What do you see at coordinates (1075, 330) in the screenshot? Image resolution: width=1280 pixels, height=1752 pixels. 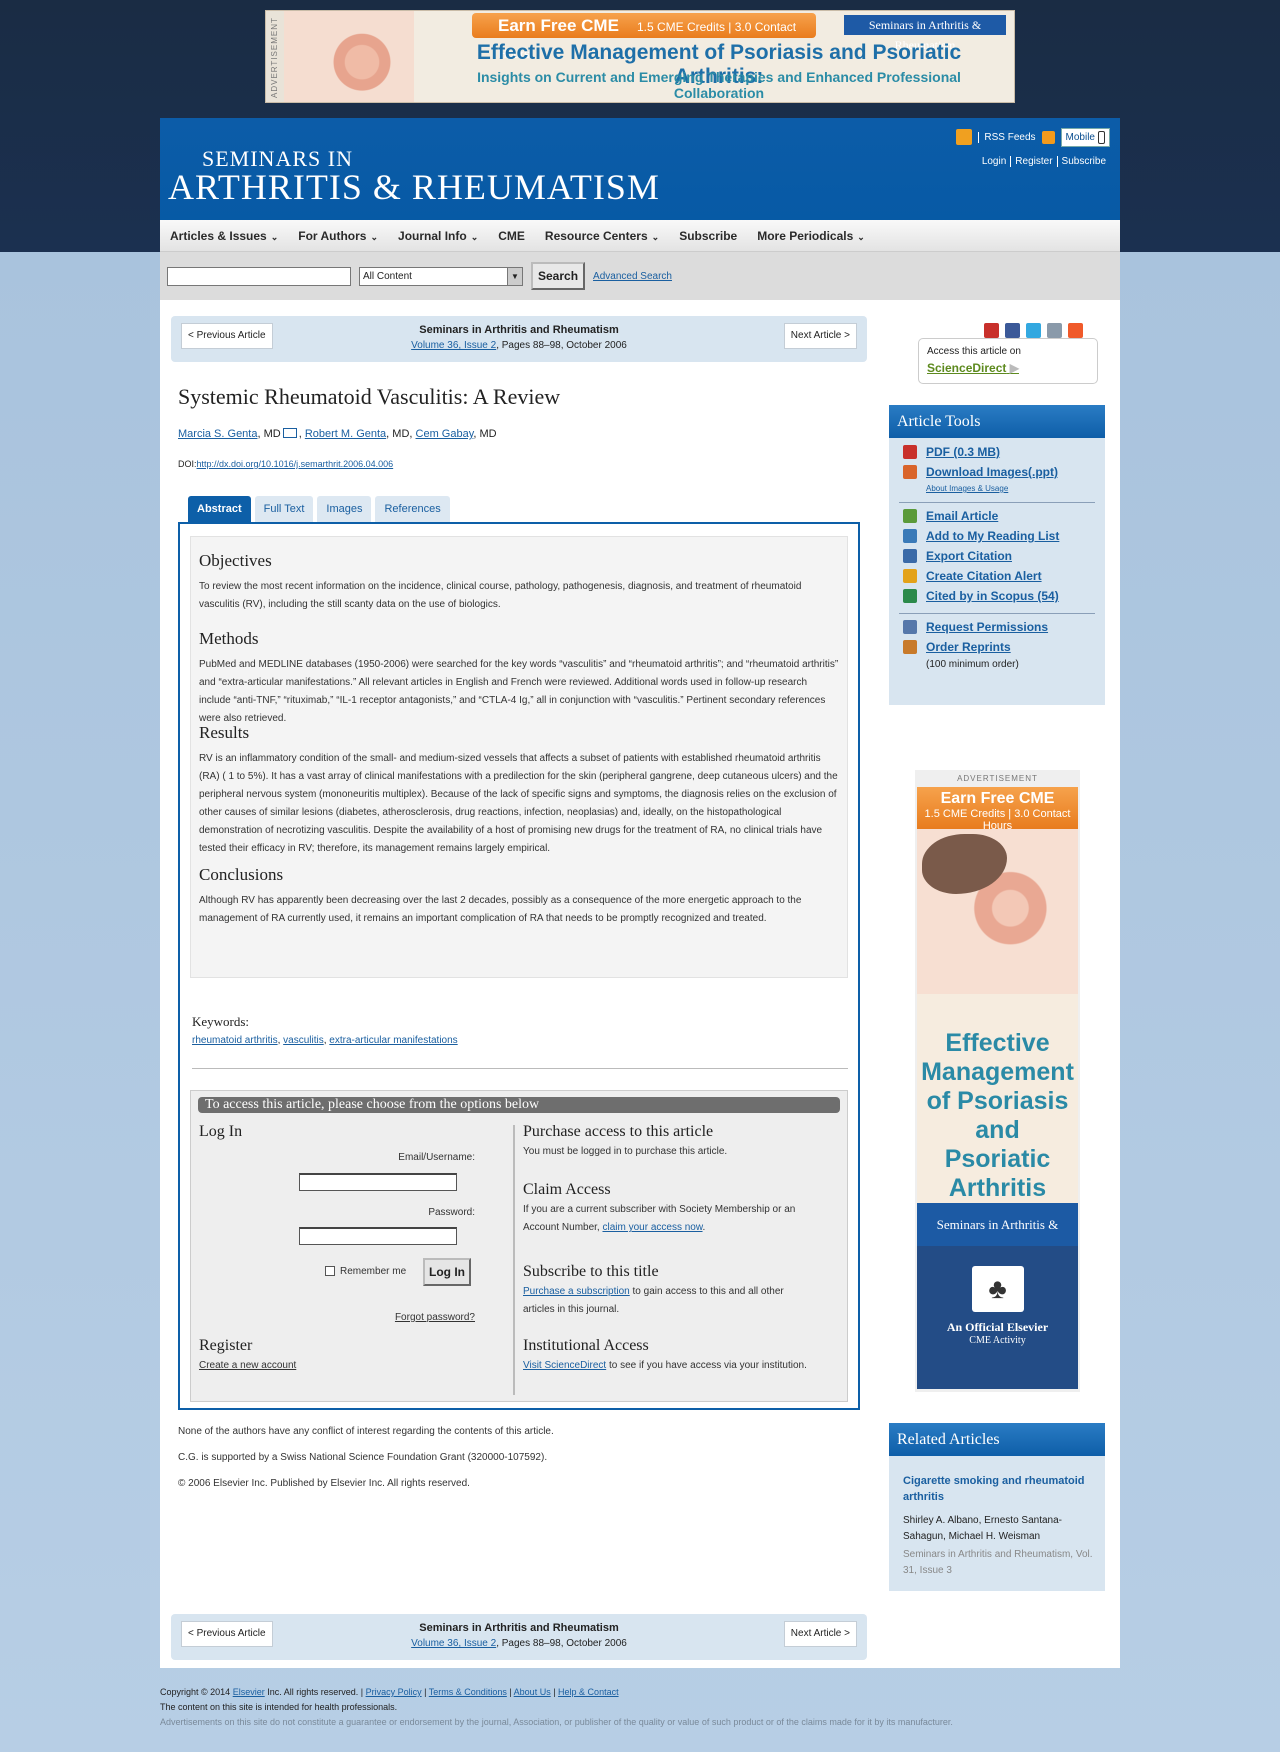 I see `more-share-icon` at bounding box center [1075, 330].